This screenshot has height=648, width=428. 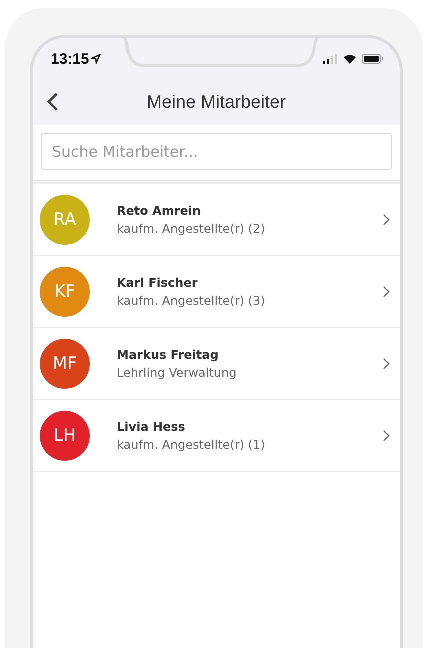 What do you see at coordinates (159, 211) in the screenshot?
I see `employee-name: Reto Amrein` at bounding box center [159, 211].